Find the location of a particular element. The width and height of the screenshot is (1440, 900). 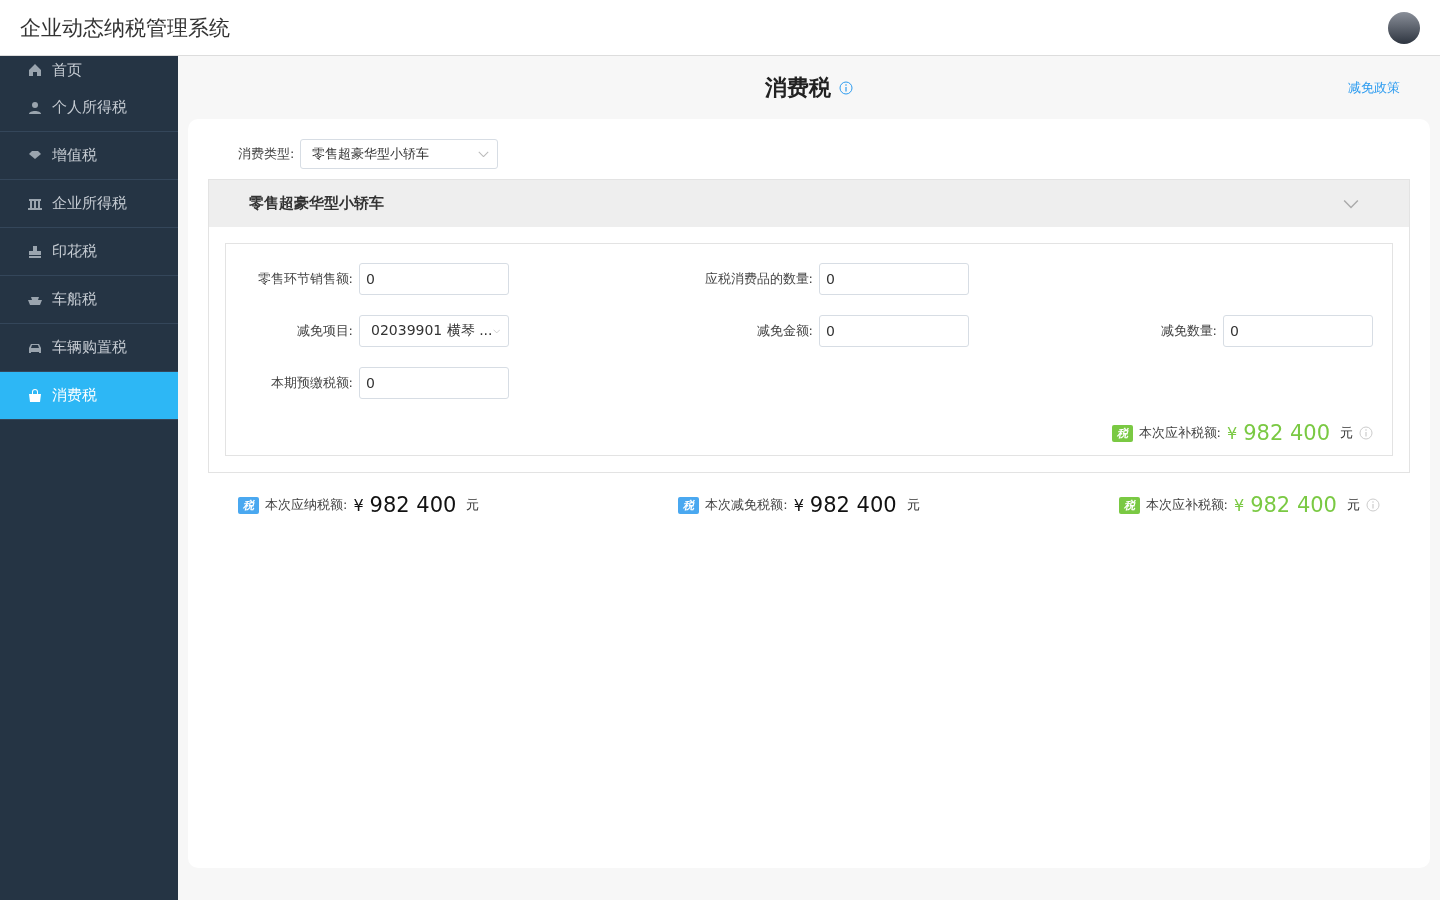

stamp-icon is located at coordinates (35, 251).